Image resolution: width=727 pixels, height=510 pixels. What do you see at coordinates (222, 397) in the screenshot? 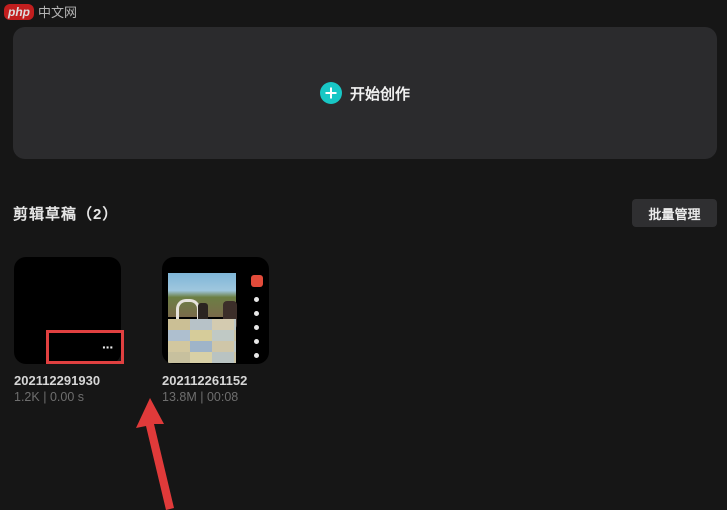
I see `draft-duration: 00:08` at bounding box center [222, 397].